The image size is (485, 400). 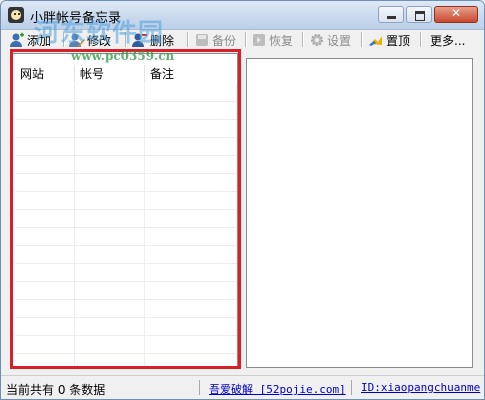 What do you see at coordinates (420, 387) in the screenshot?
I see `author-id-link: ID:xiaopangchuanme` at bounding box center [420, 387].